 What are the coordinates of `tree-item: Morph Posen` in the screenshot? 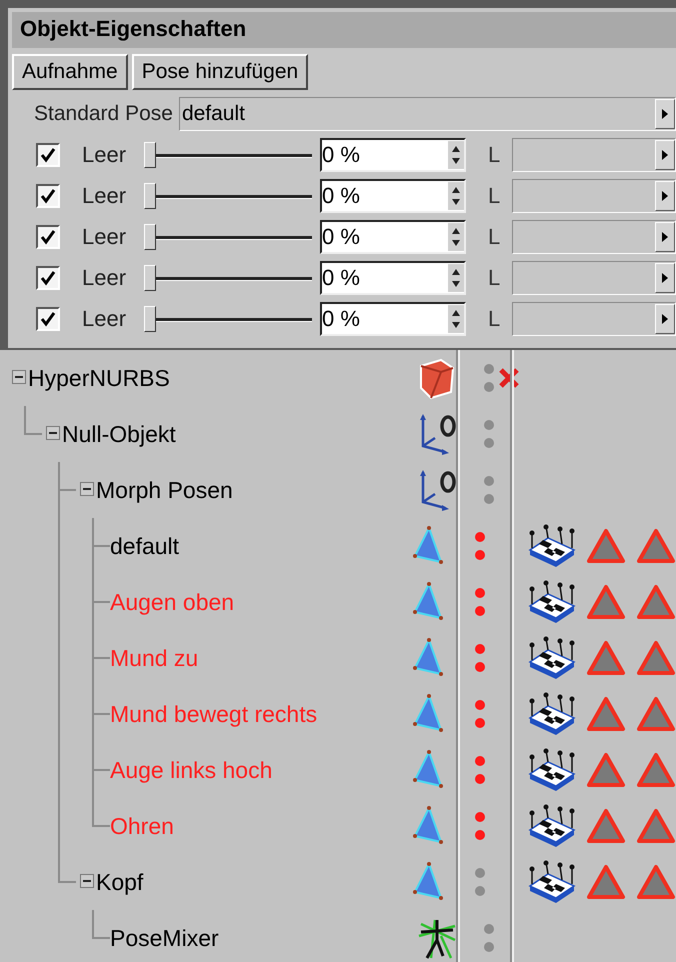 It's located at (164, 490).